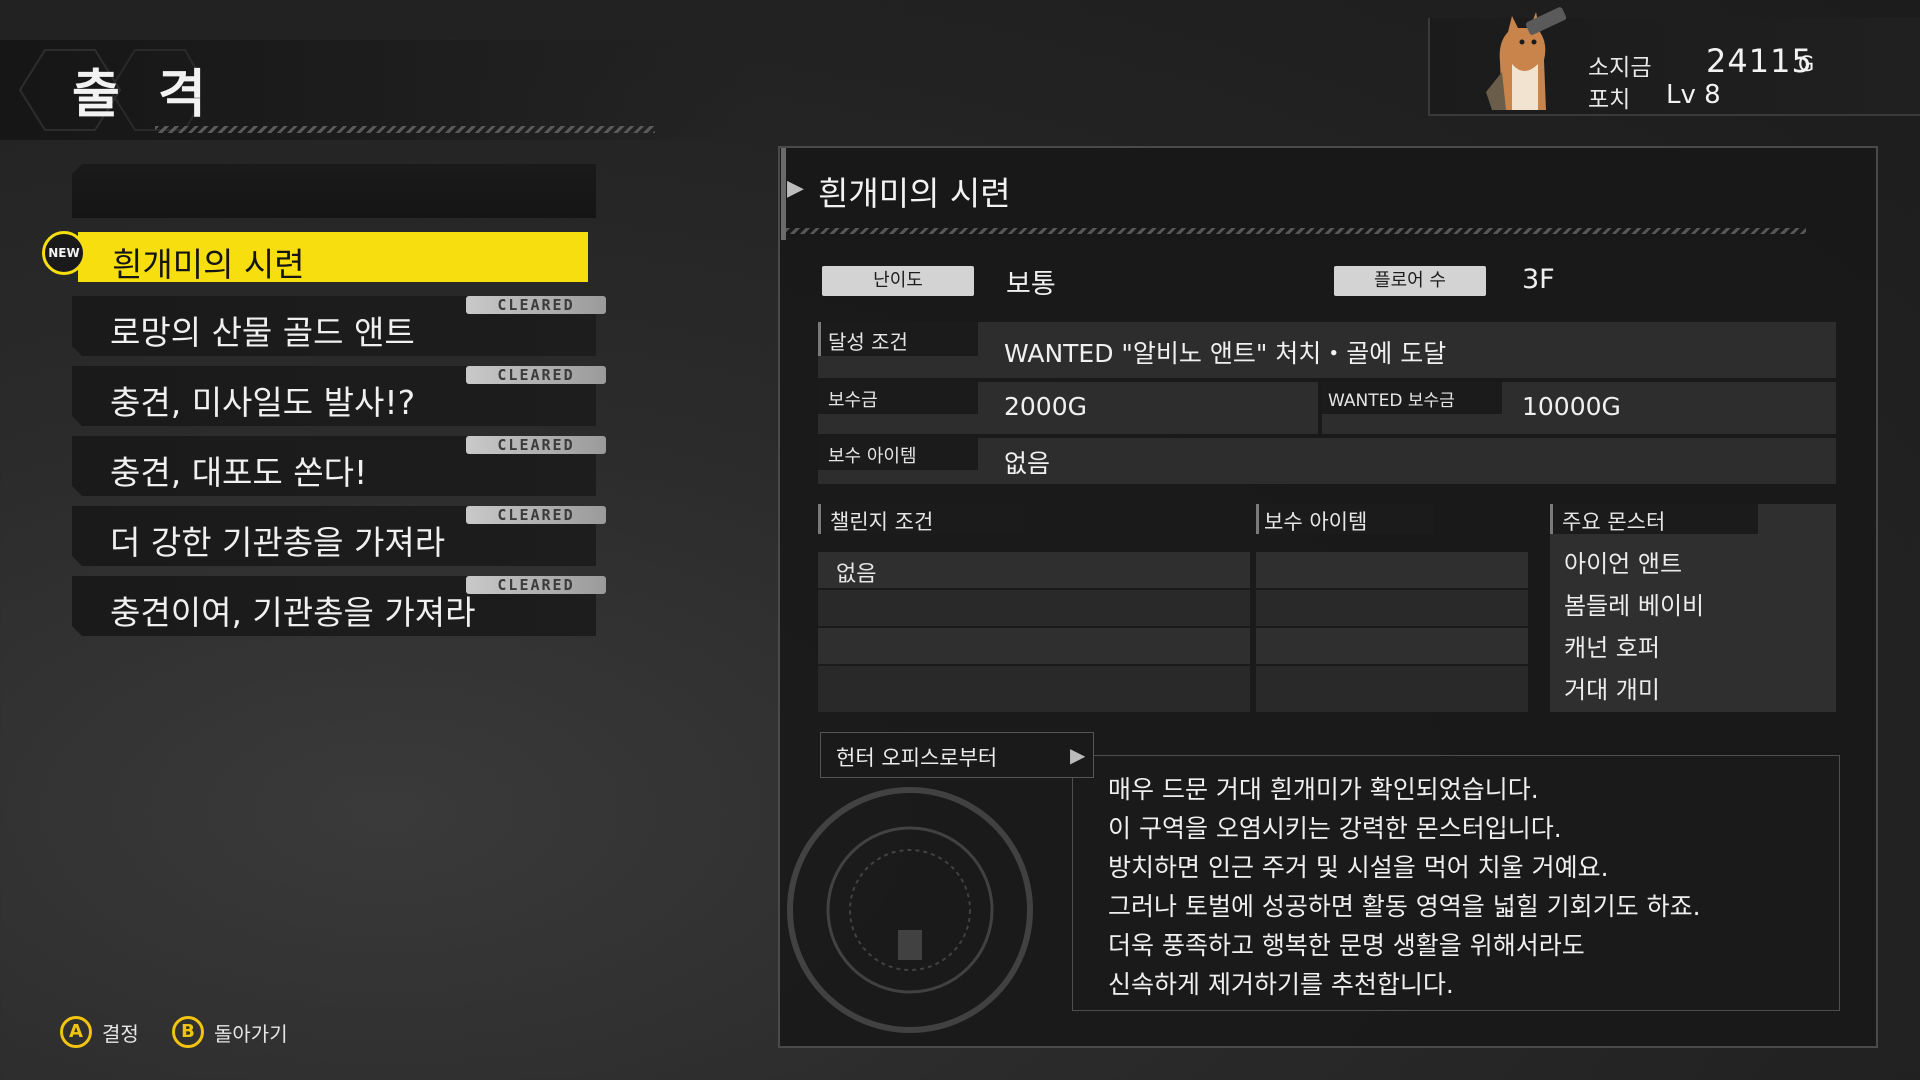 Image resolution: width=1920 pixels, height=1080 pixels. Describe the element at coordinates (262, 332) in the screenshot. I see `mission-title: 로망의 산물 골드 앤트` at that location.